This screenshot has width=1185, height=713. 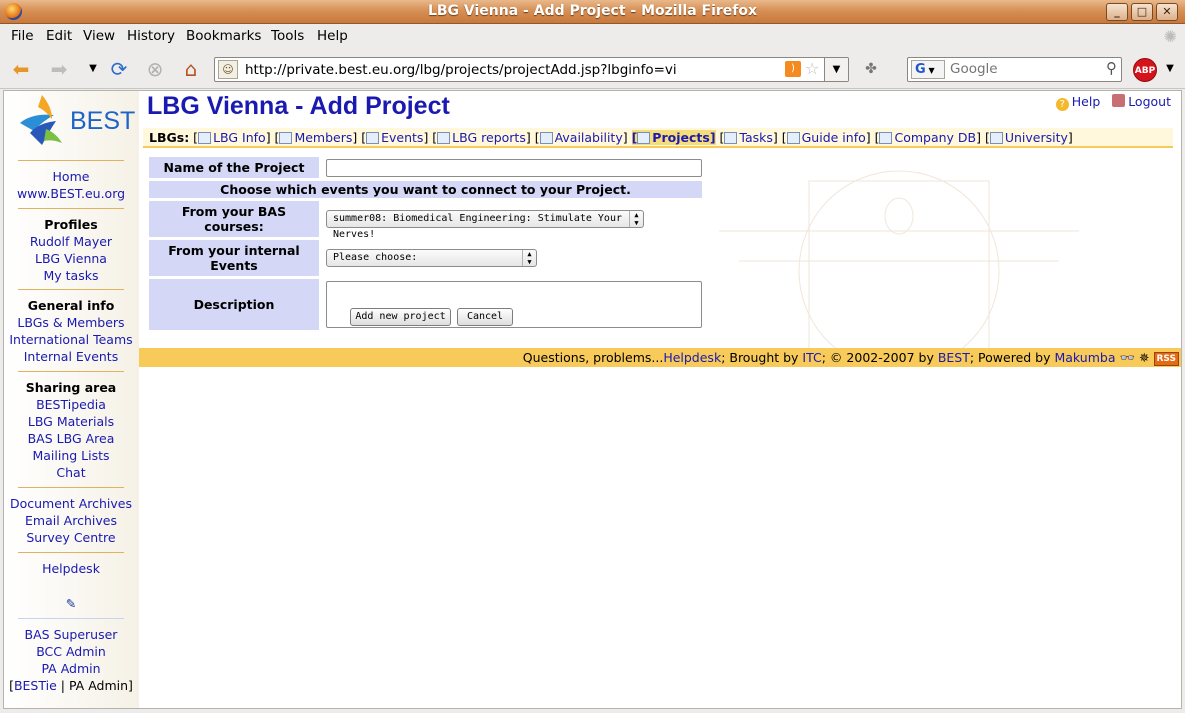 What do you see at coordinates (1145, 70) in the screenshot?
I see `adblock-icon: ABP` at bounding box center [1145, 70].